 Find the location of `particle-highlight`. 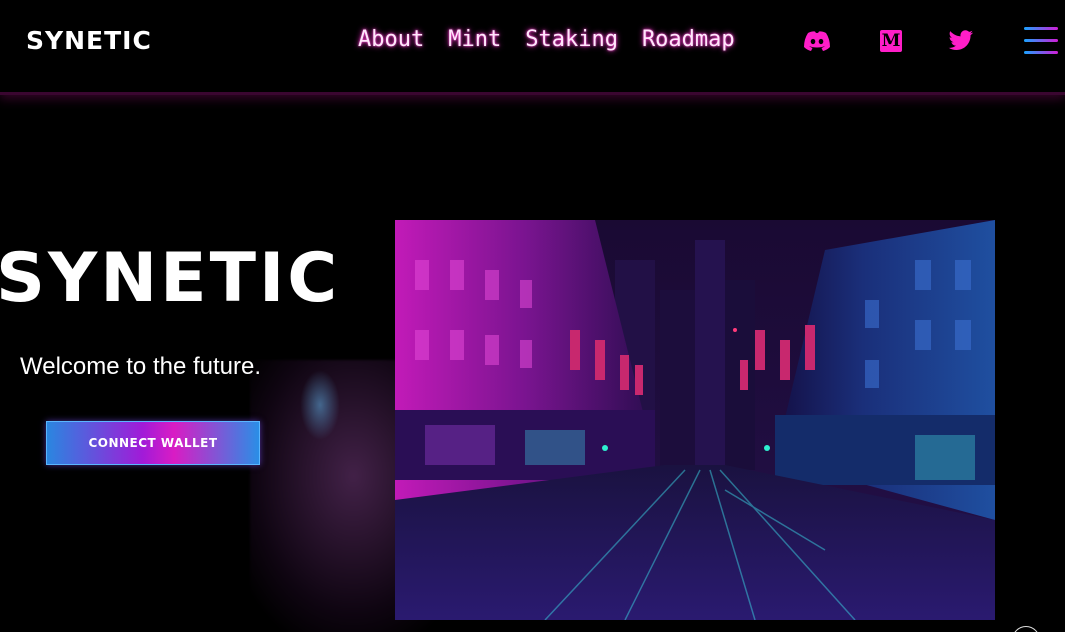

particle-highlight is located at coordinates (320, 405).